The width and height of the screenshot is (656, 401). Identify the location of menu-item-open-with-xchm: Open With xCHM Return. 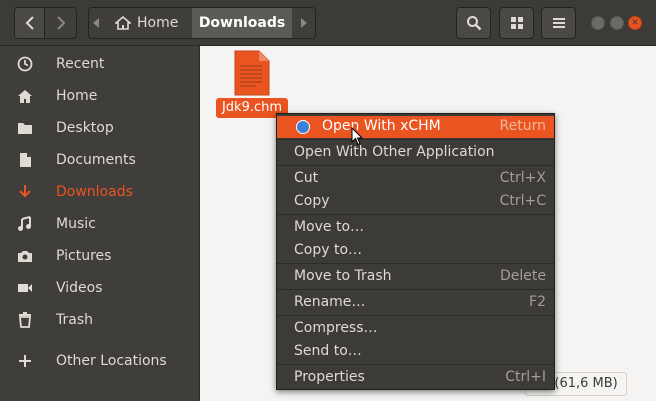
(415, 127).